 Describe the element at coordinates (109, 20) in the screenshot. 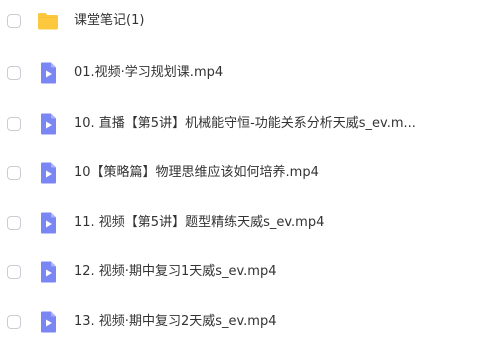

I see `file-name: 课堂笔记(1)` at that location.